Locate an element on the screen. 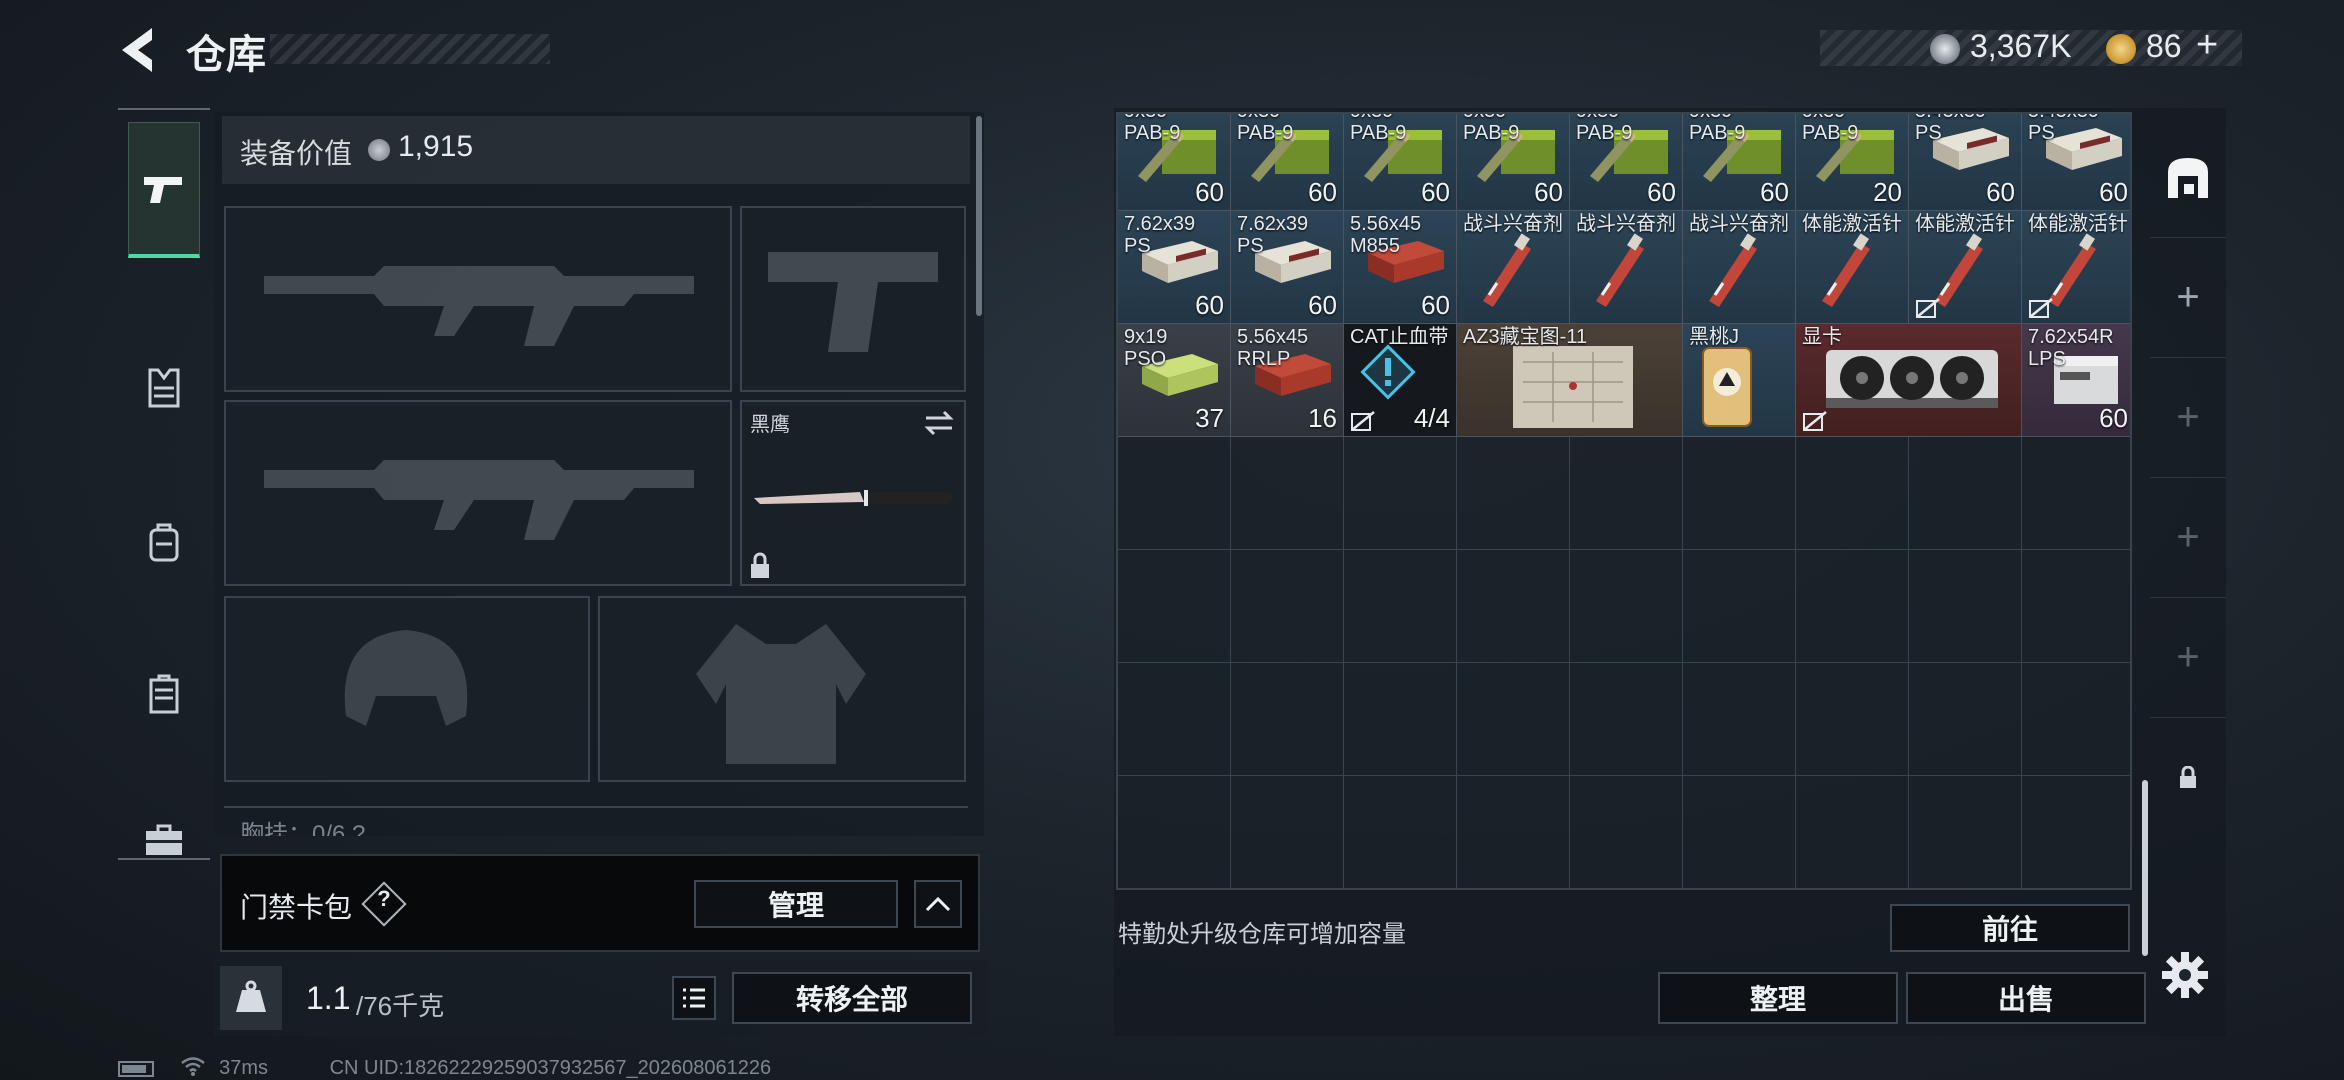 The height and width of the screenshot is (1080, 2344). equipment-scrollbar is located at coordinates (979, 216).